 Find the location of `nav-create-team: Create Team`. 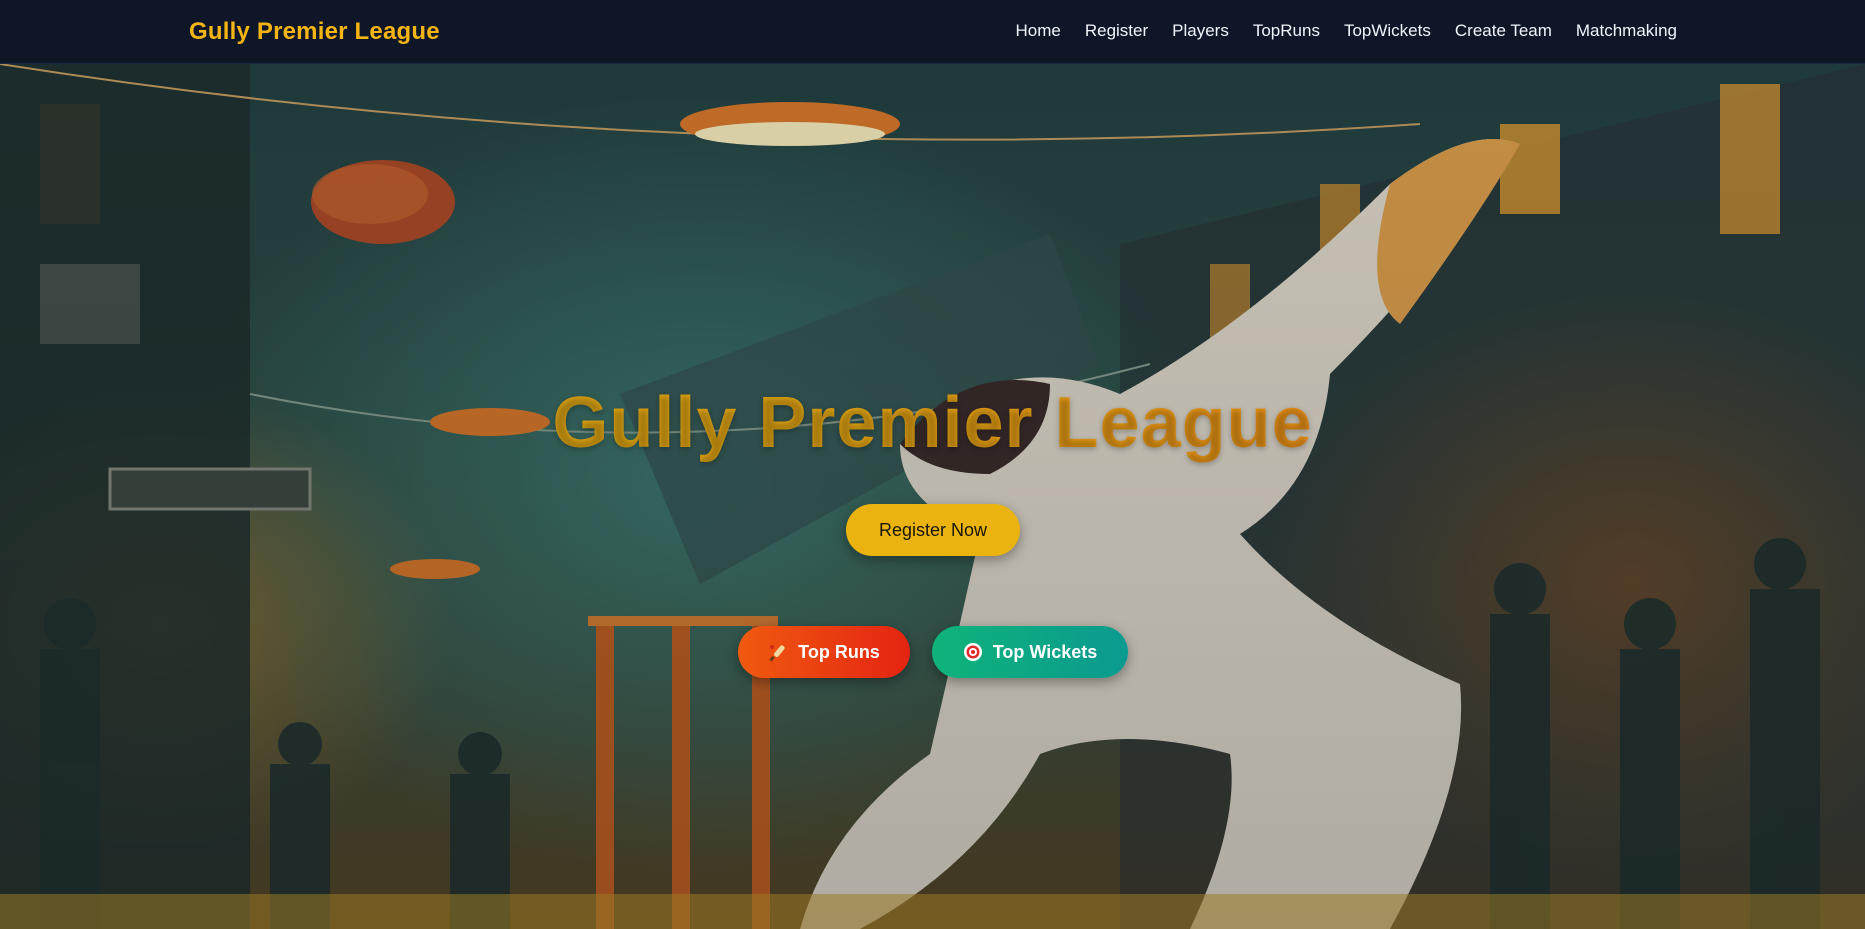

nav-create-team: Create Team is located at coordinates (1503, 31).